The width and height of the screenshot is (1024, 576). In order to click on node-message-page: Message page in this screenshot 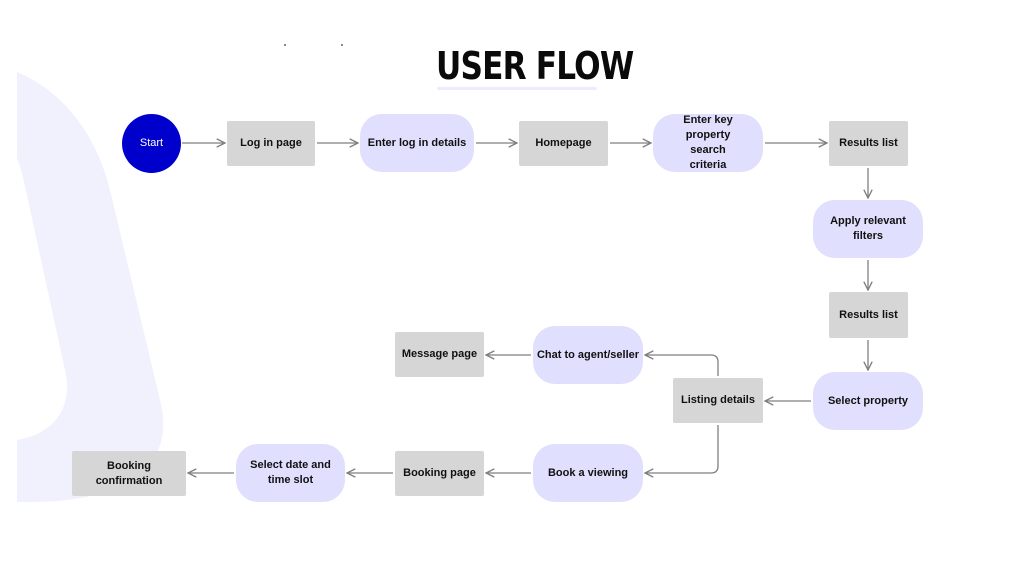, I will do `click(439, 354)`.